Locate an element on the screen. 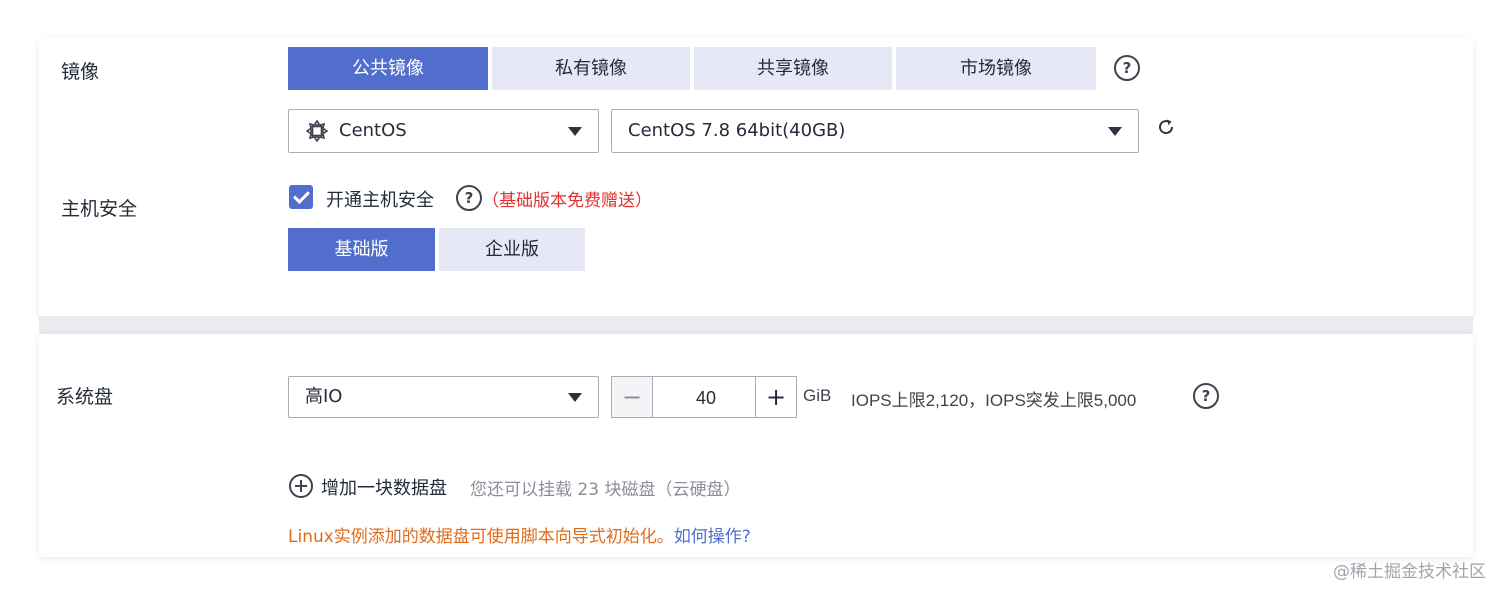  increment-button: + is located at coordinates (775, 397).